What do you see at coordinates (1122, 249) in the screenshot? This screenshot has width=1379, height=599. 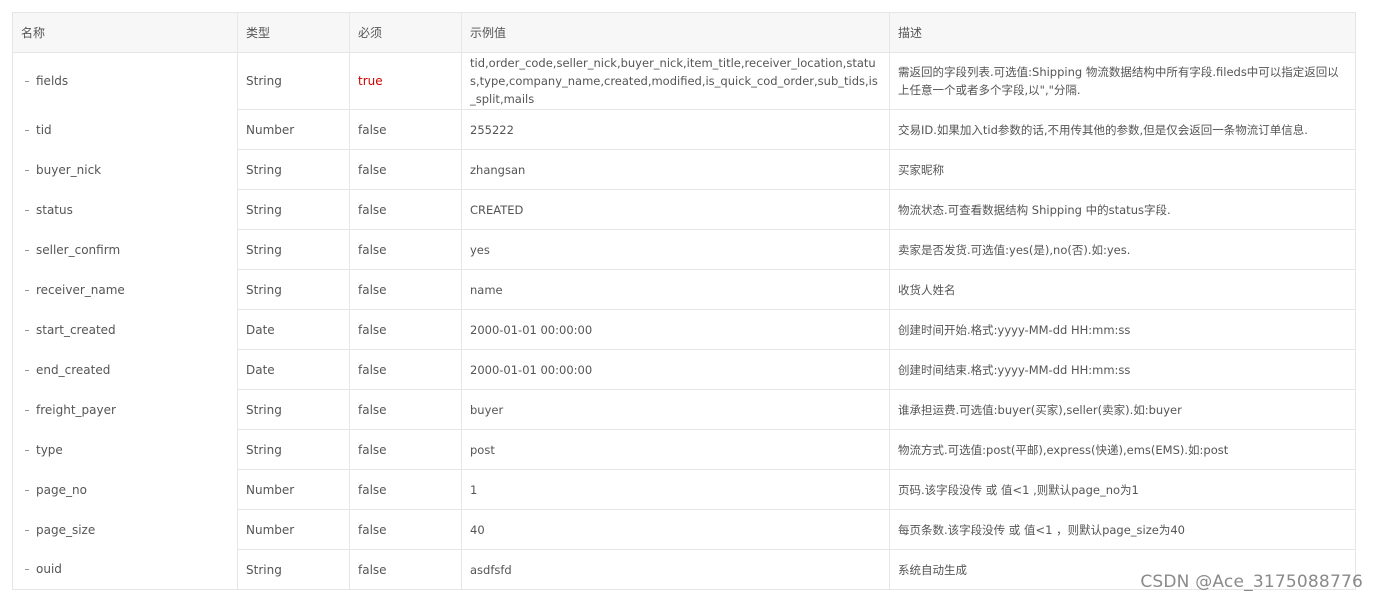 I see `param-description: 卖家是否发货.可选值:yes(是),no(否).如:yes.` at bounding box center [1122, 249].